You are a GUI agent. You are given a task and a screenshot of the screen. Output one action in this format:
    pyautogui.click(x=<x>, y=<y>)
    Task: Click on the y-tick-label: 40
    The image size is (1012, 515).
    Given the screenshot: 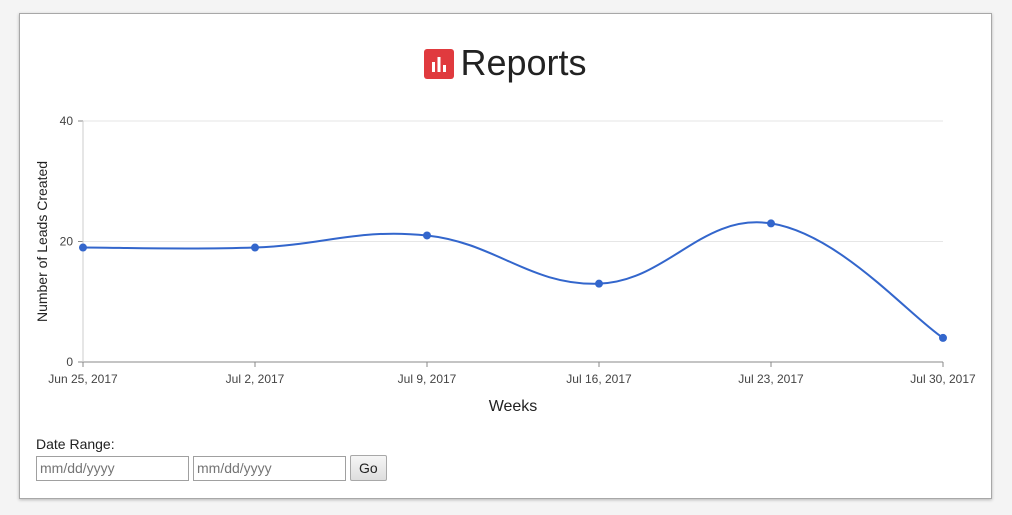 What is the action you would take?
    pyautogui.click(x=67, y=121)
    